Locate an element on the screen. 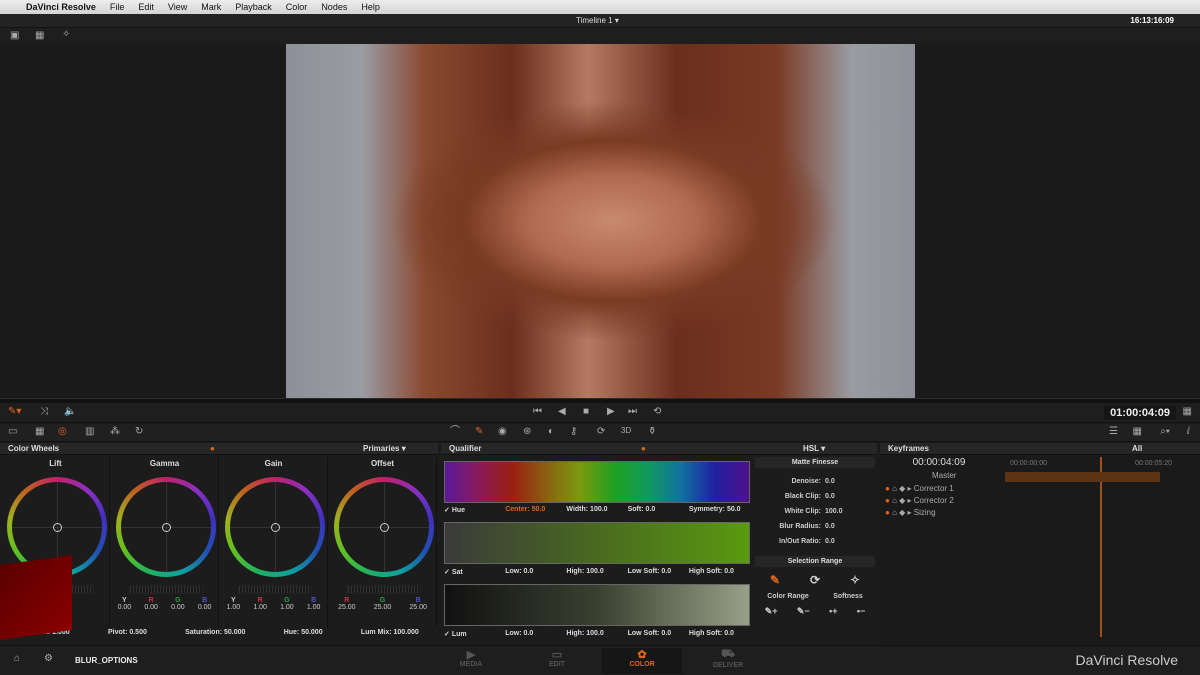 The width and height of the screenshot is (1200, 675). key-icon: ⚷ is located at coordinates (573, 432).